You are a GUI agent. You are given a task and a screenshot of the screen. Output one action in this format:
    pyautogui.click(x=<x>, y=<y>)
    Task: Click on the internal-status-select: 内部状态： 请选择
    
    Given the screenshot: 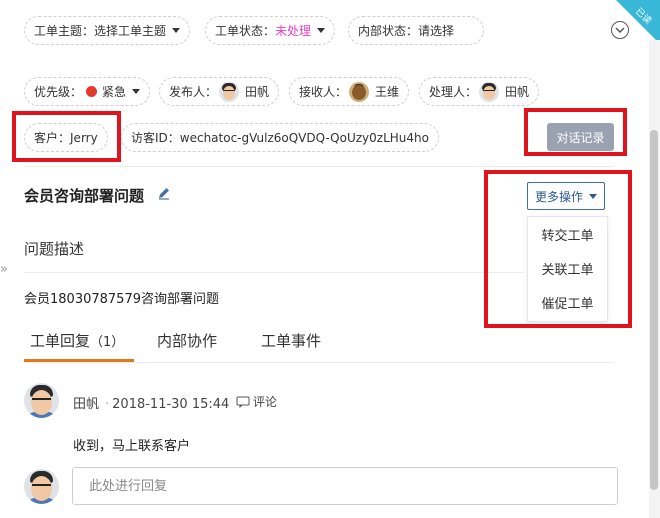 What is the action you would take?
    pyautogui.click(x=416, y=30)
    